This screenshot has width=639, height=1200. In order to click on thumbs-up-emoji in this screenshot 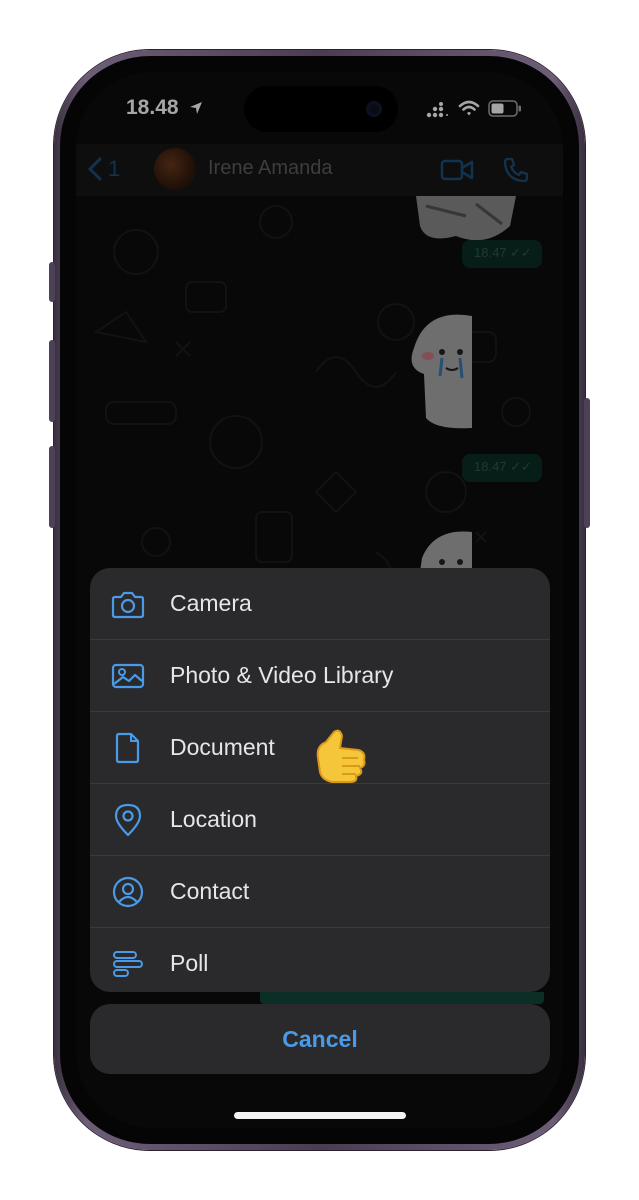, I will do `click(341, 756)`.